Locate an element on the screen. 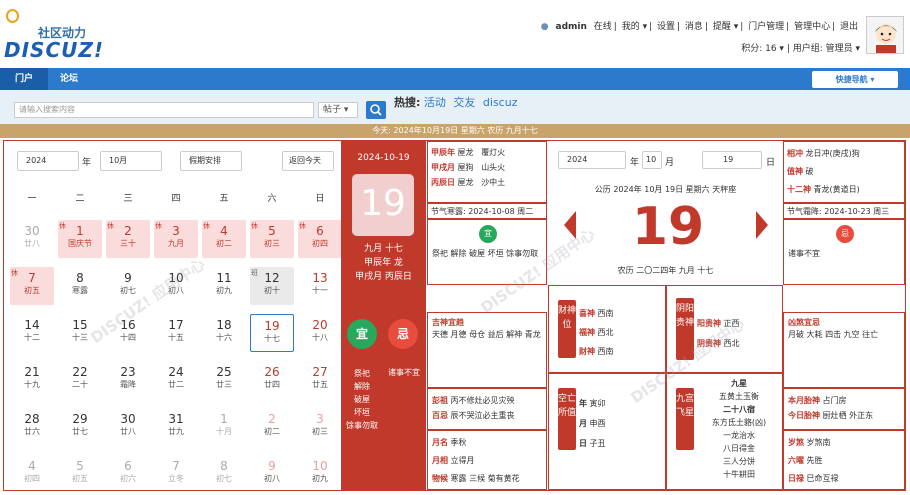 The width and height of the screenshot is (910, 495). day-number: 29 is located at coordinates (80, 419).